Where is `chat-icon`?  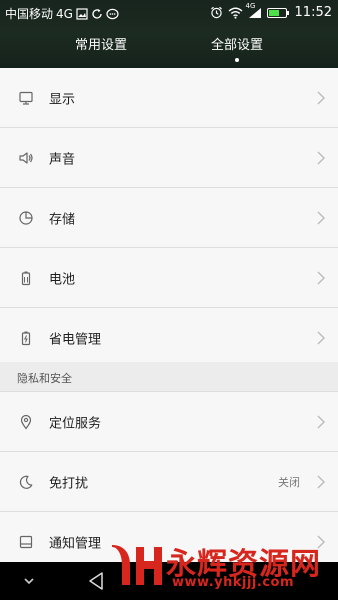 chat-icon is located at coordinates (112, 14).